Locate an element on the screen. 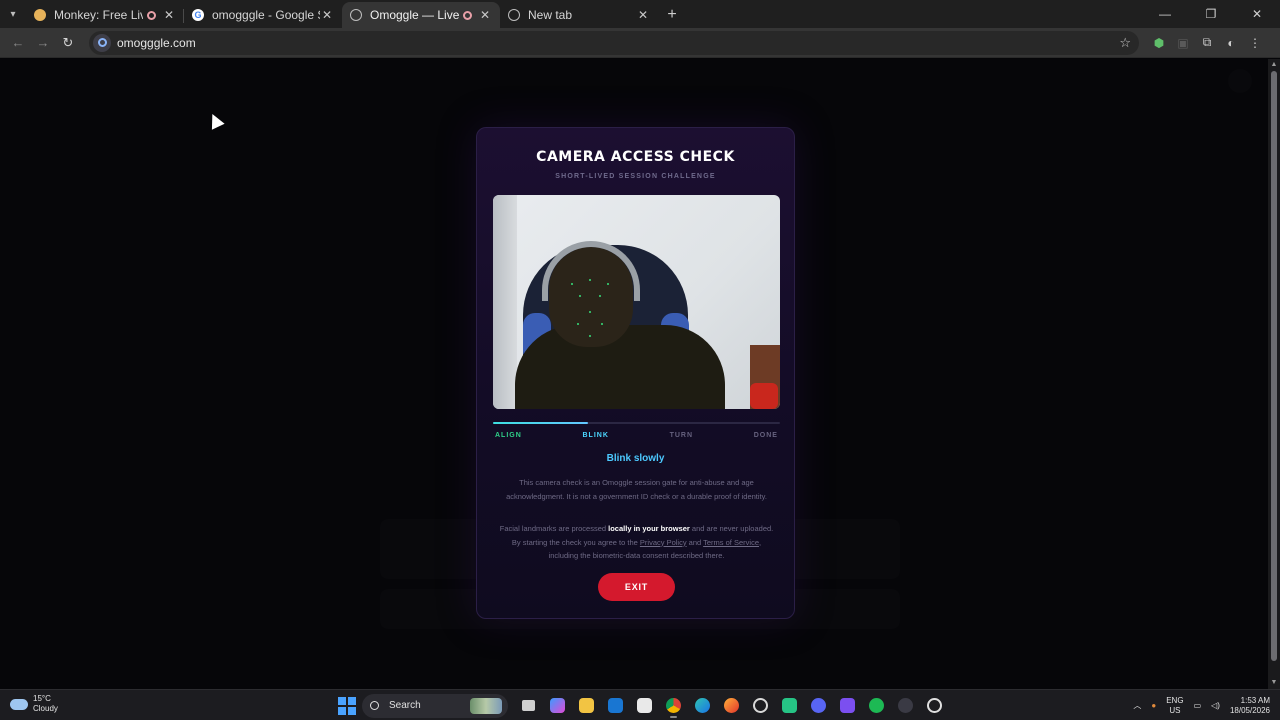  system-clock: 1:53 AM 18/05/2026 is located at coordinates (1250, 706).